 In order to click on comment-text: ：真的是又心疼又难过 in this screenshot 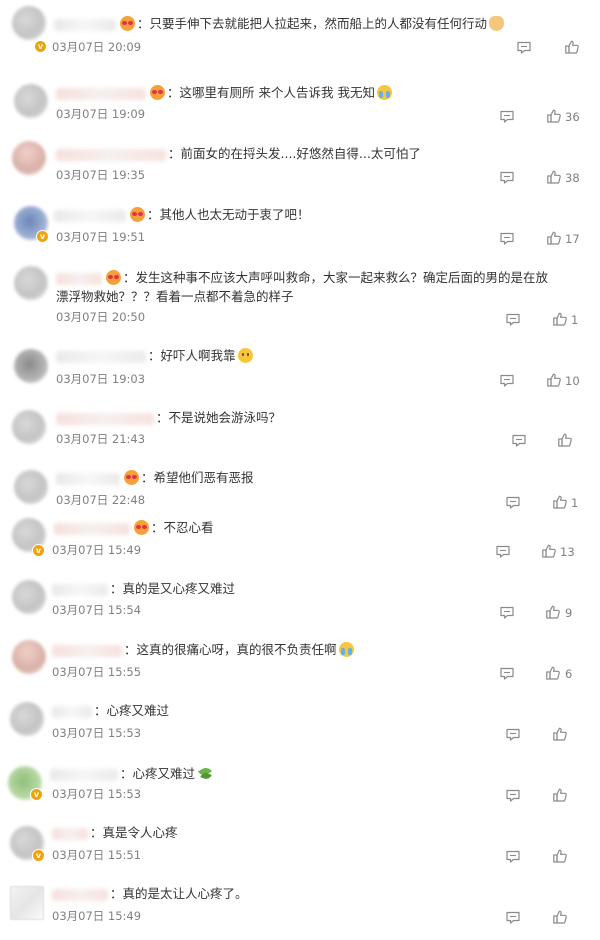, I will do `click(143, 589)`.